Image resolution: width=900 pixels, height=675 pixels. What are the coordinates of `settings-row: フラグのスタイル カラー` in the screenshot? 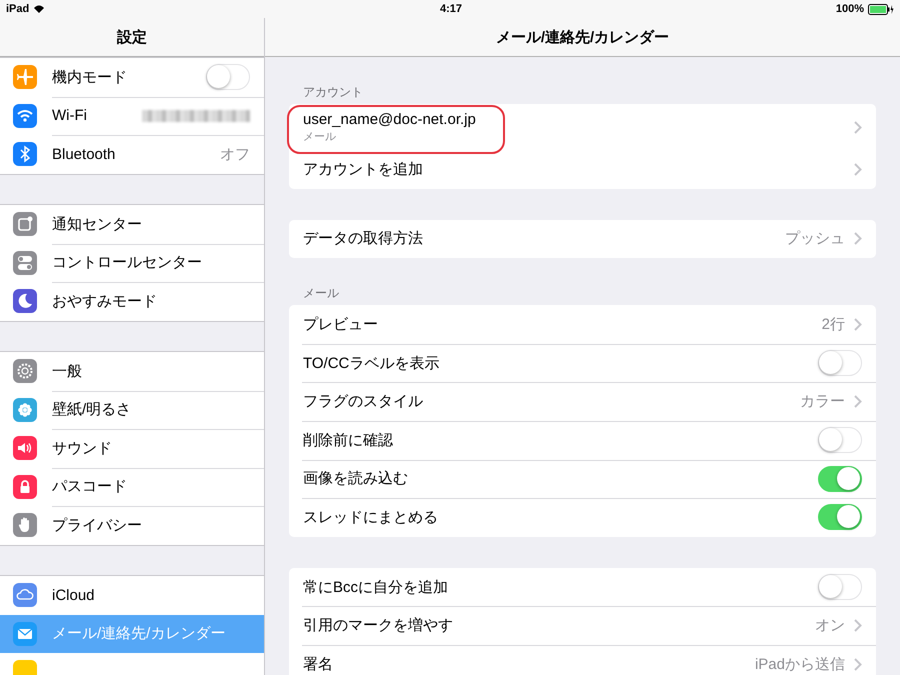 It's located at (582, 401).